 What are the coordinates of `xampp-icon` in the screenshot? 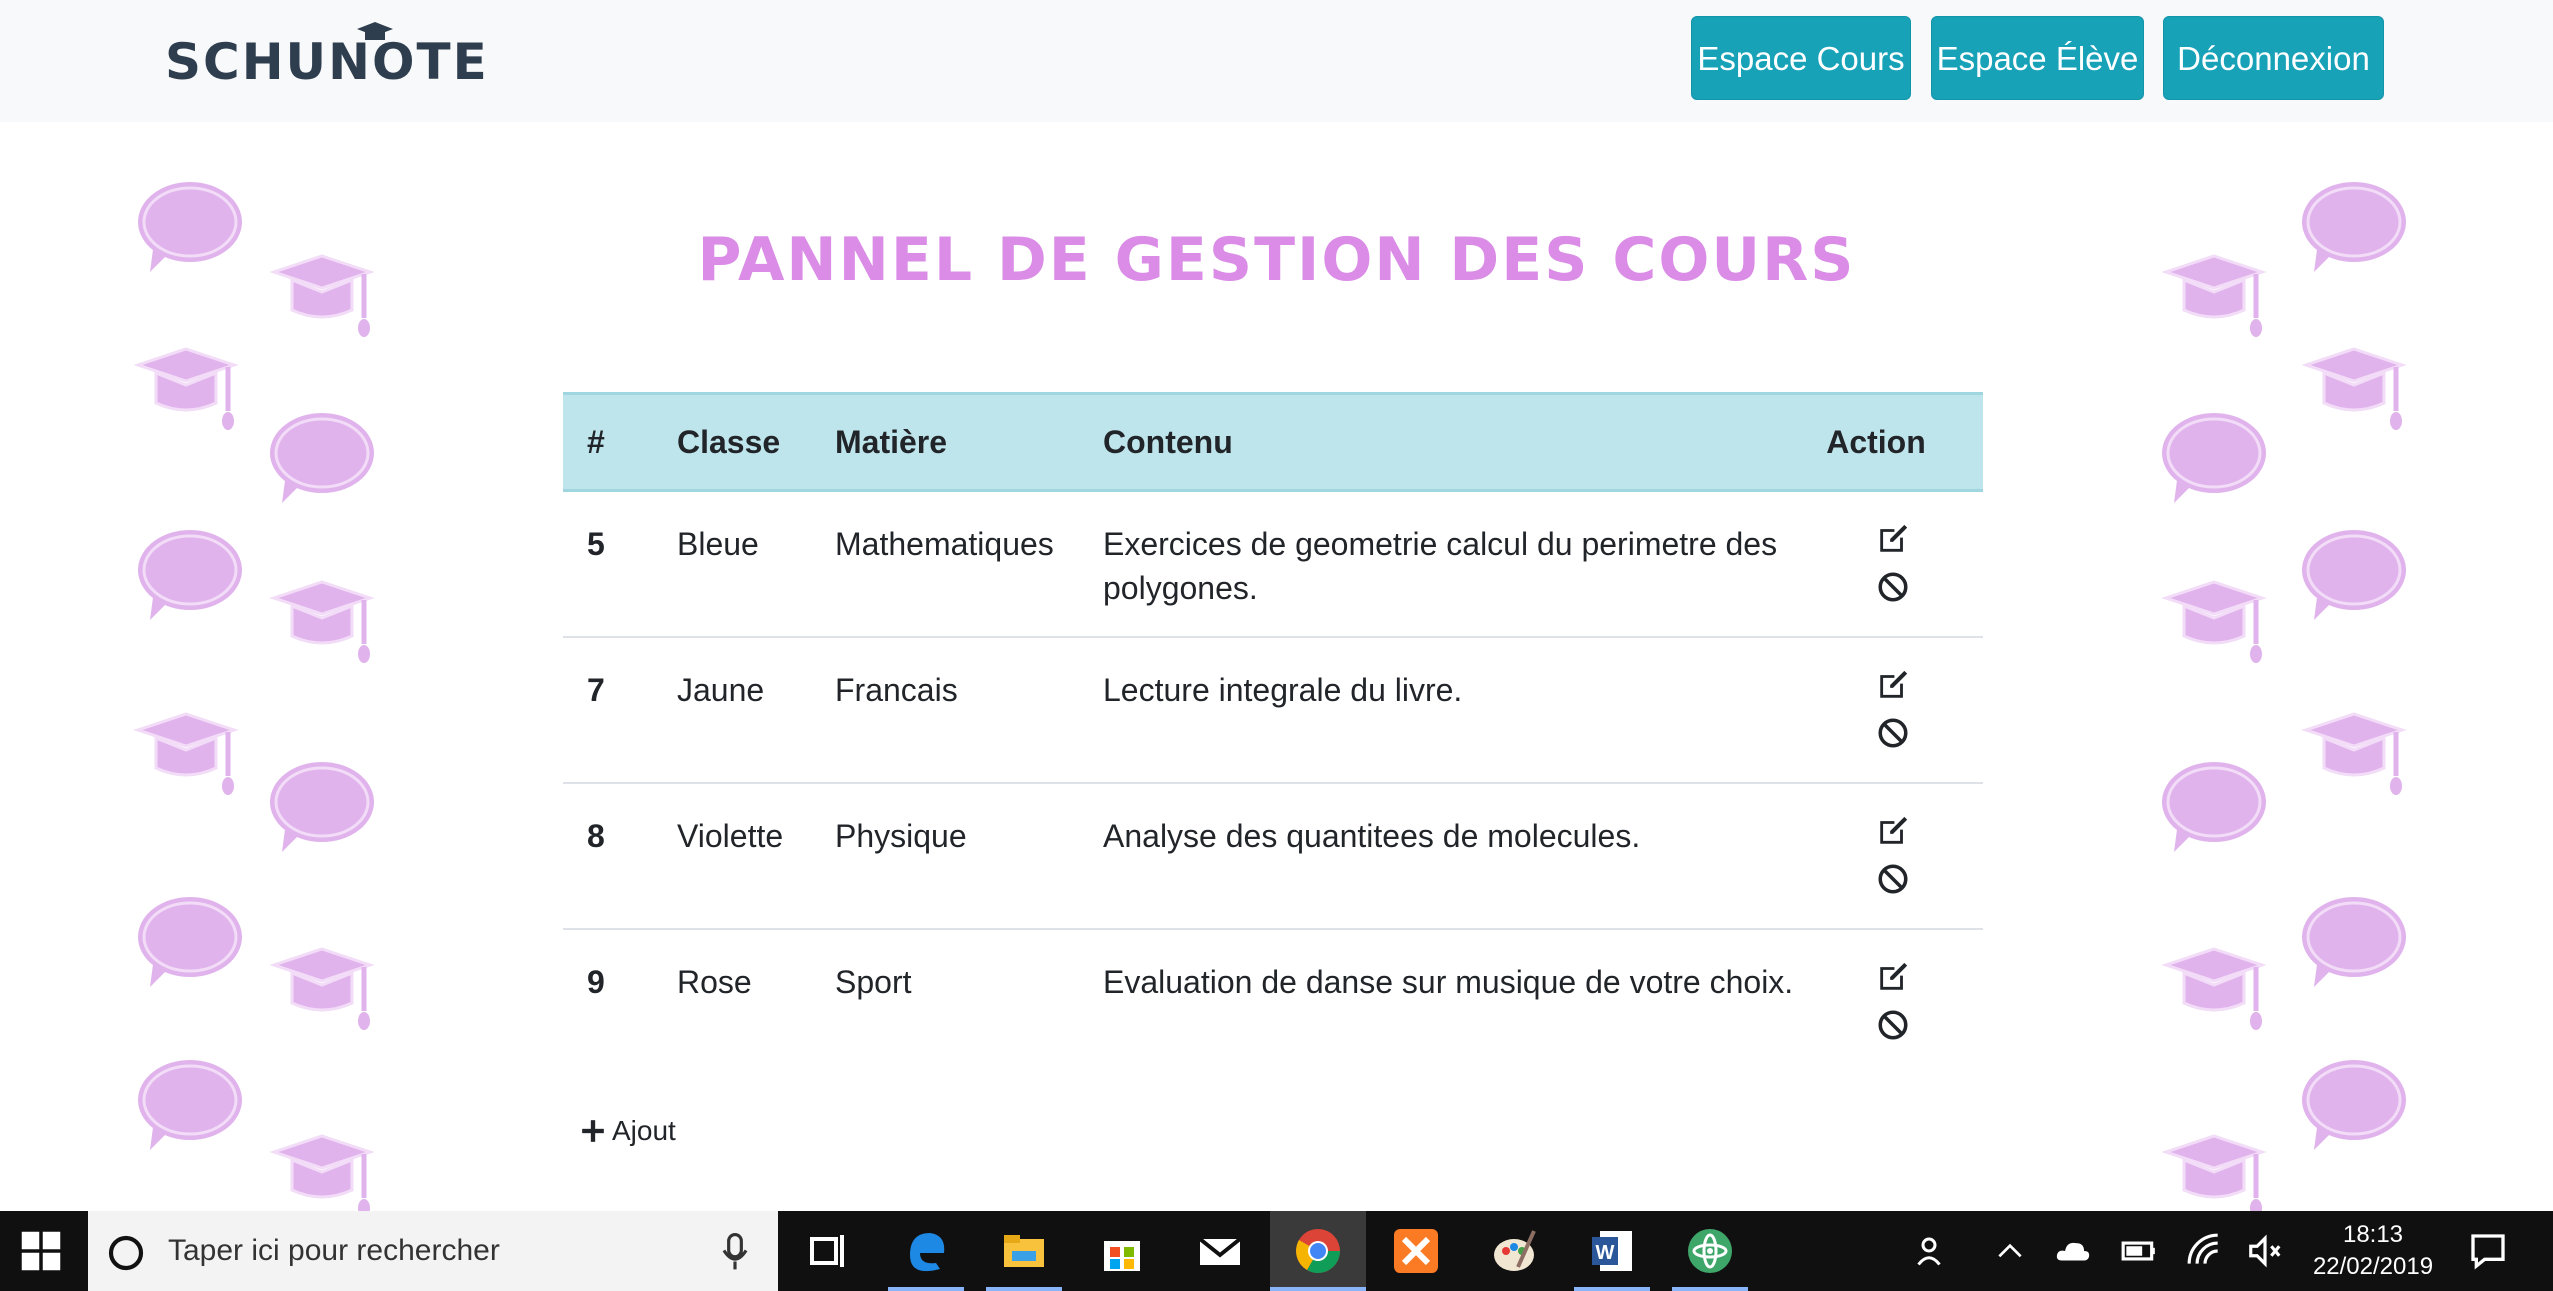 It's located at (1416, 1251).